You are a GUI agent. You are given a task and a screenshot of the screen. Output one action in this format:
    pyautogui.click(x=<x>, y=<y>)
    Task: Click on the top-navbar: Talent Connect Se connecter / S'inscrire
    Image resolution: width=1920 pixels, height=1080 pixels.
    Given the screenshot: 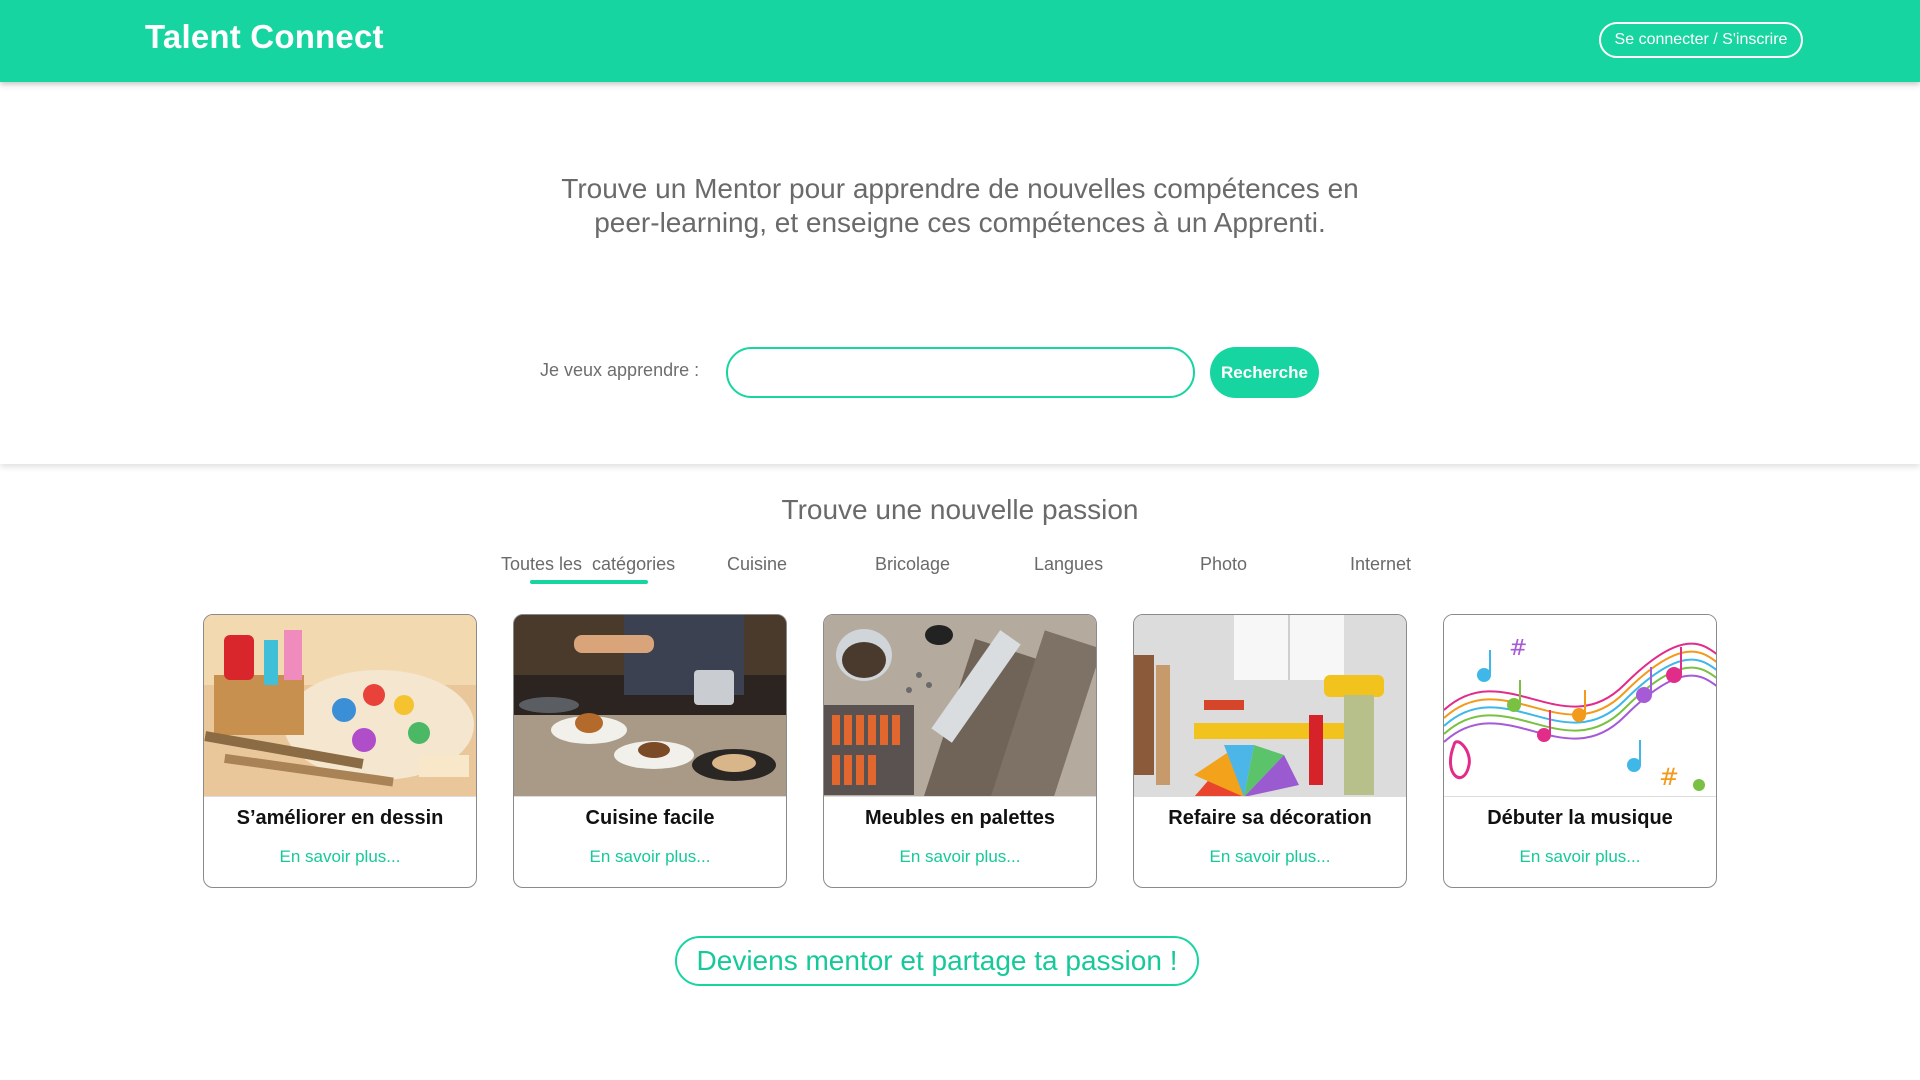 What is the action you would take?
    pyautogui.click(x=960, y=41)
    